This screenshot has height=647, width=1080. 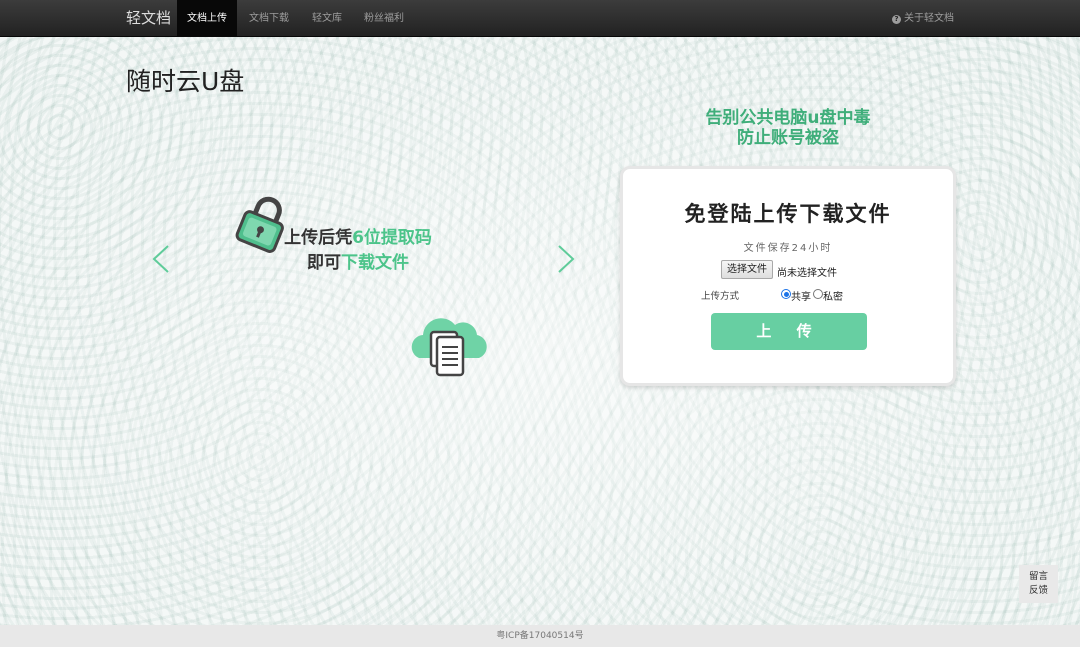 I want to click on card-title: 免登陆上传下载文件, so click(x=788, y=214).